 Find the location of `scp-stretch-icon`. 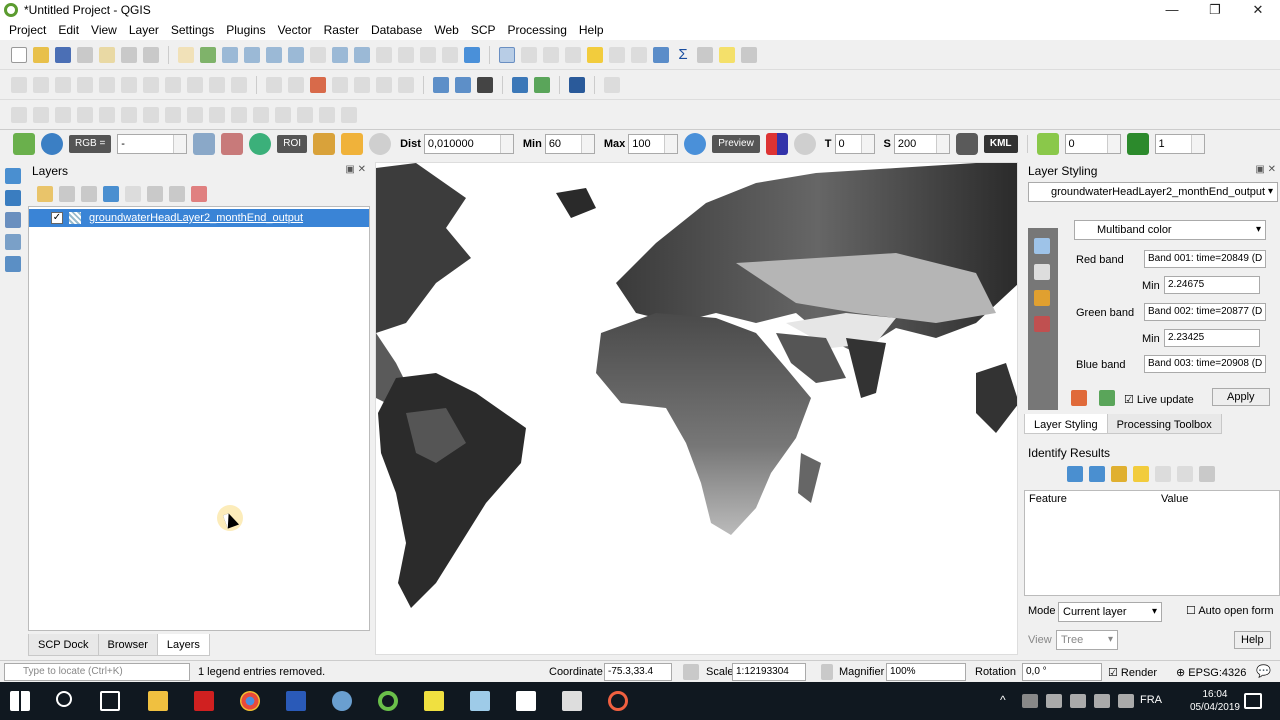

scp-stretch-icon is located at coordinates (204, 144).